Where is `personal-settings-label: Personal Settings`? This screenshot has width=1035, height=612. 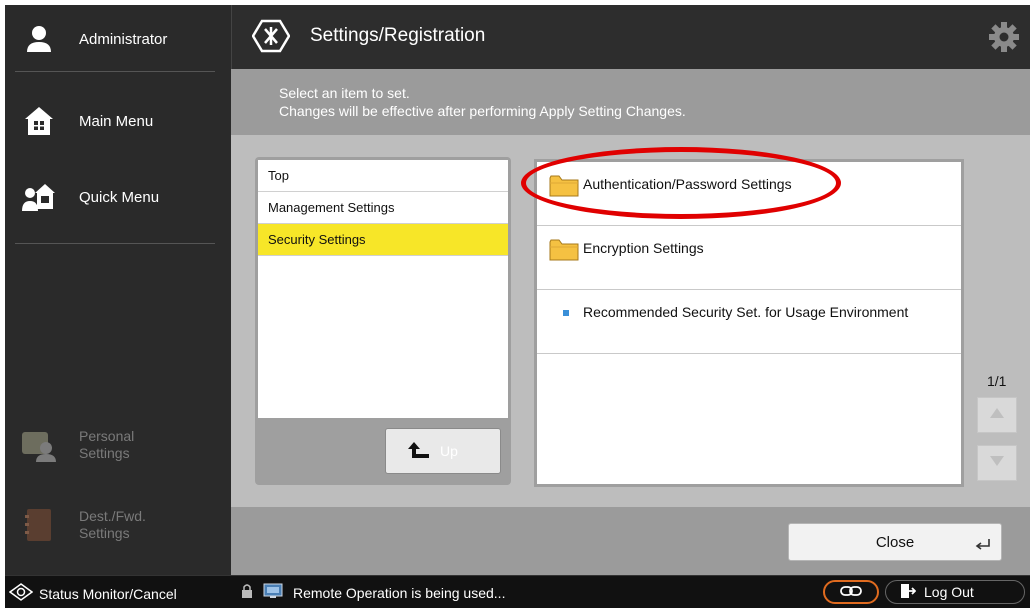 personal-settings-label: Personal Settings is located at coordinates (107, 444).